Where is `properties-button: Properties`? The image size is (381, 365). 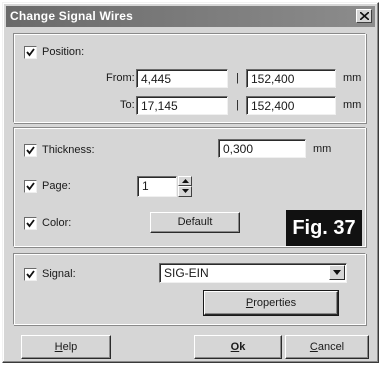 properties-button: Properties is located at coordinates (271, 303).